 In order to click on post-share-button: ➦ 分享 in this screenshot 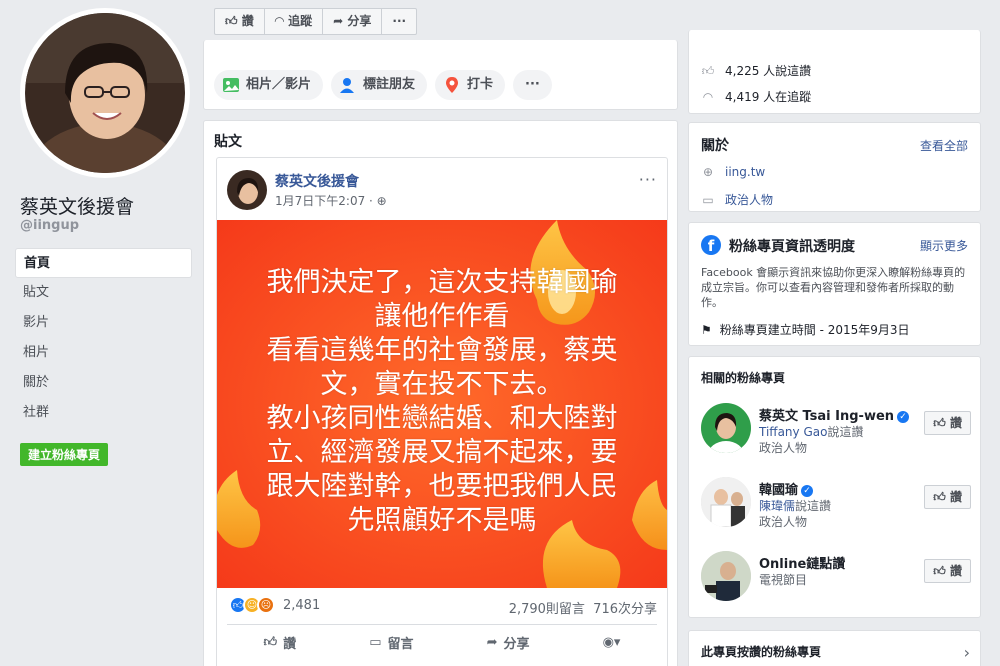, I will do `click(508, 642)`.